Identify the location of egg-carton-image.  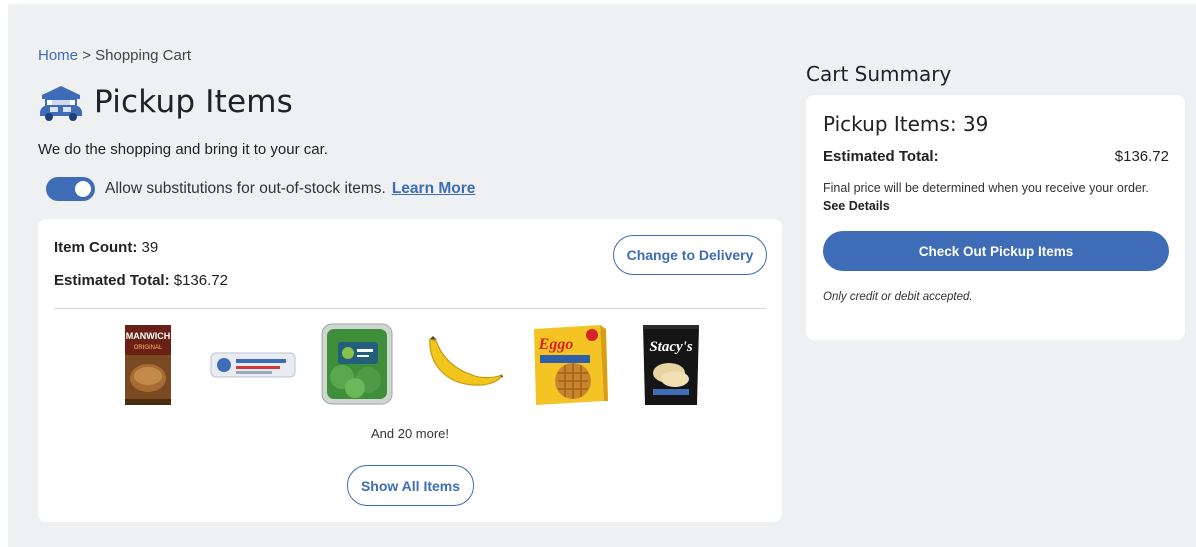
(253, 365).